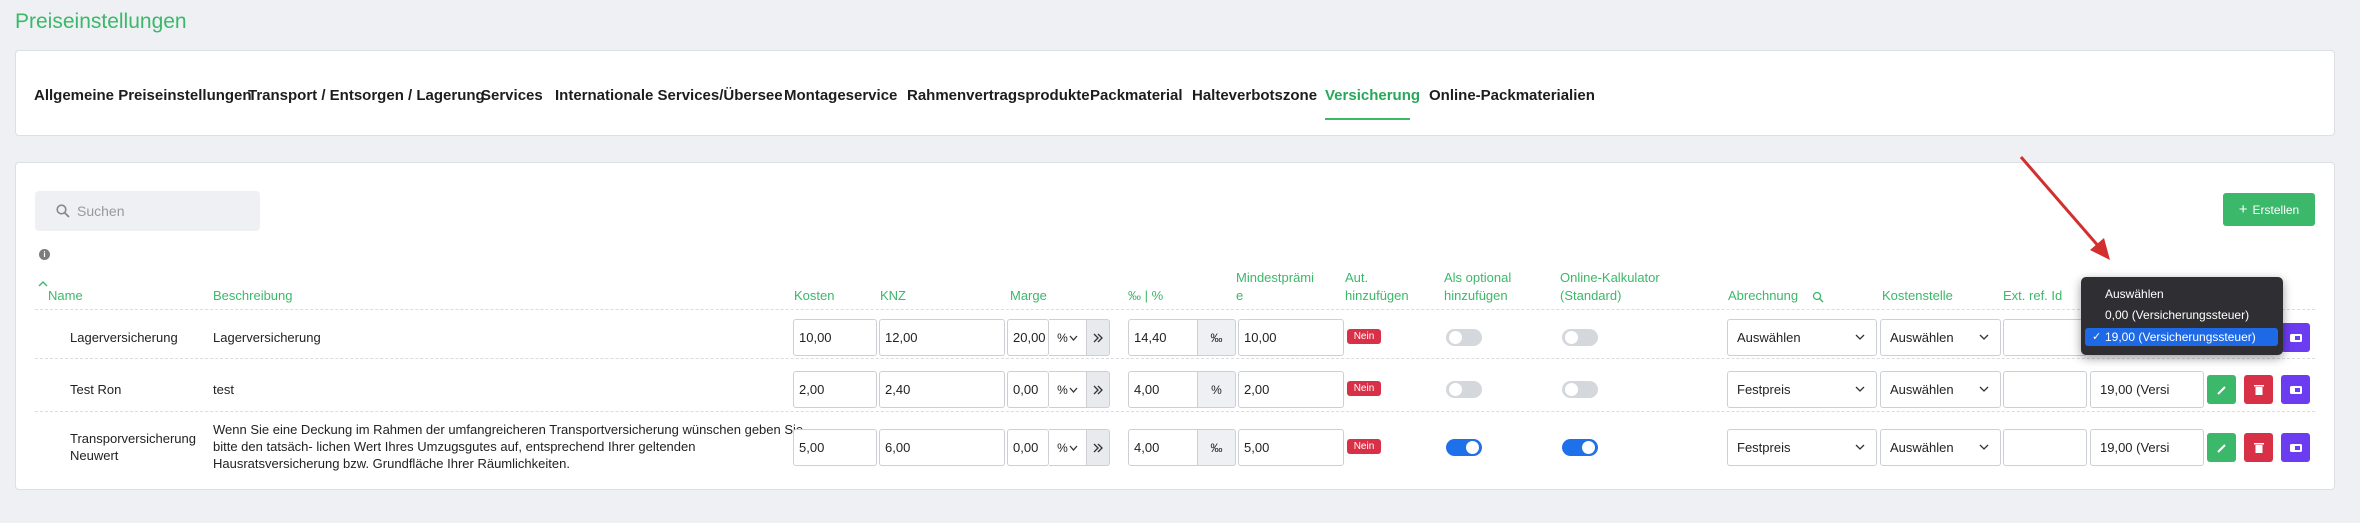 The height and width of the screenshot is (523, 2360). I want to click on tab-halteverbotszone: Halteverbotszone, so click(1254, 95).